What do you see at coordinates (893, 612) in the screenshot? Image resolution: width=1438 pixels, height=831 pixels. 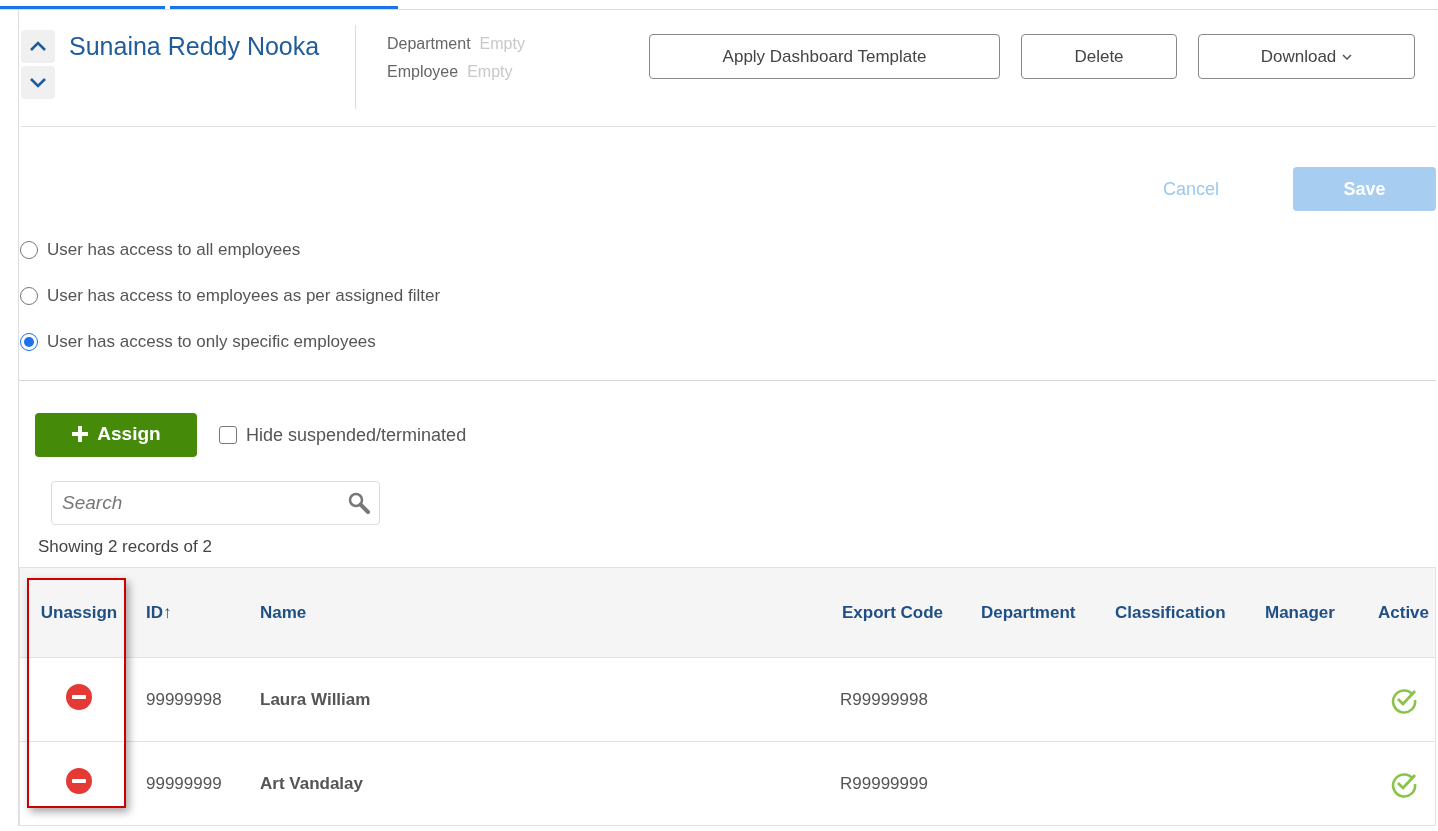 I see `column-header: Export Code` at bounding box center [893, 612].